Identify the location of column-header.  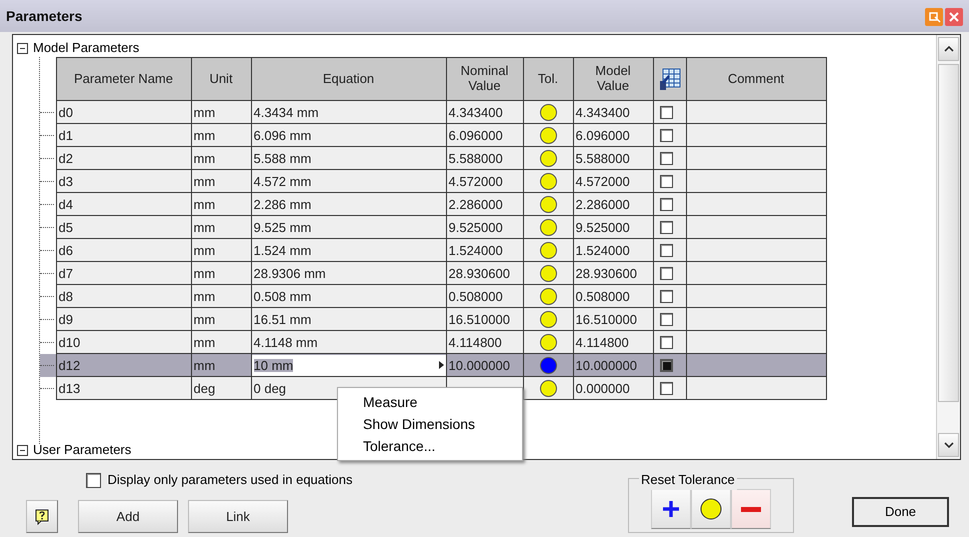
(669, 79).